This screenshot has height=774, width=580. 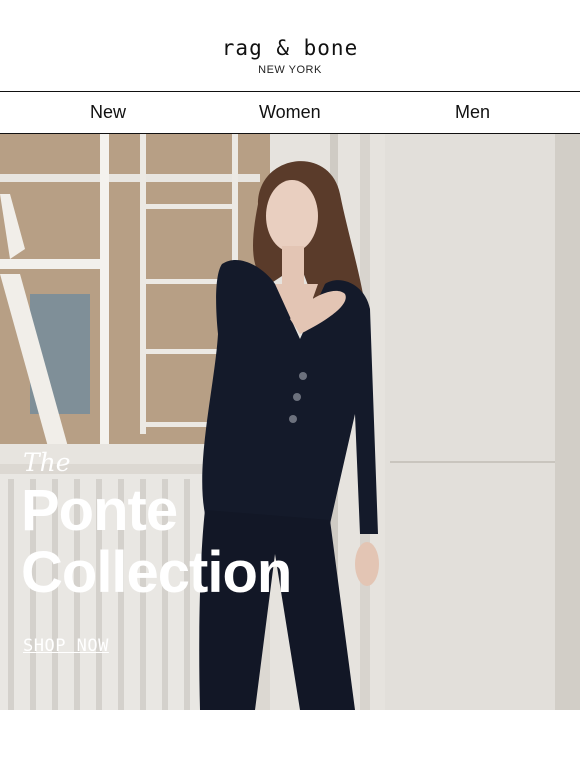 I want to click on nav-item-men: Men, so click(x=472, y=112).